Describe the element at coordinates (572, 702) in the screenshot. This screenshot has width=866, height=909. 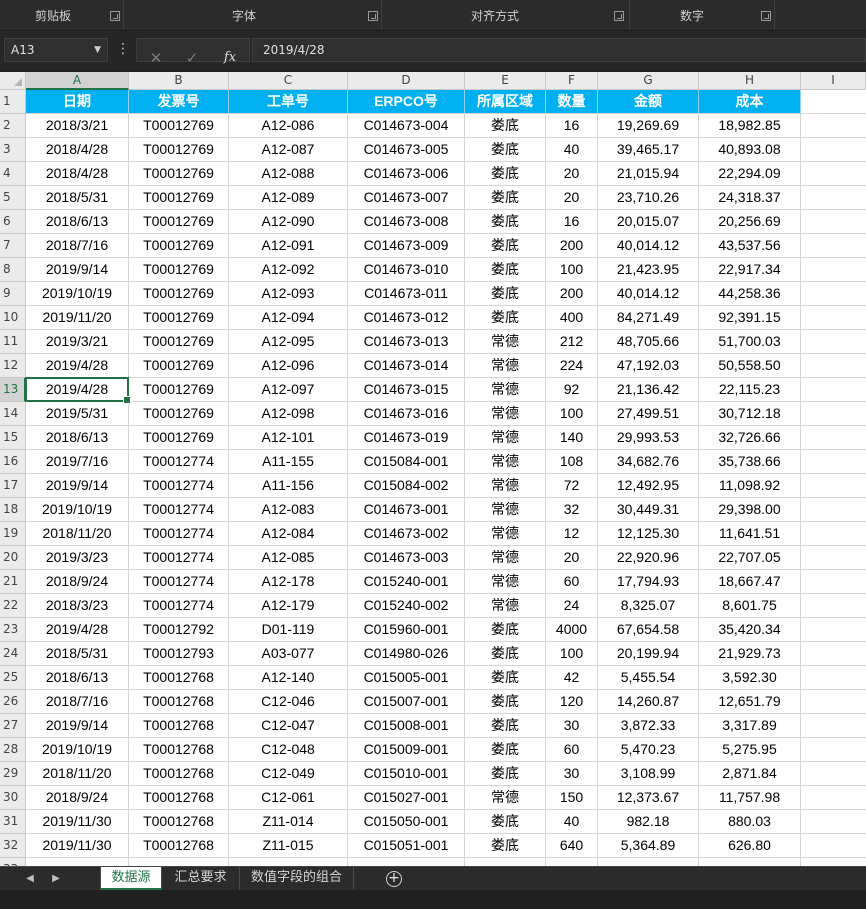
I see `table-cell: 120` at that location.